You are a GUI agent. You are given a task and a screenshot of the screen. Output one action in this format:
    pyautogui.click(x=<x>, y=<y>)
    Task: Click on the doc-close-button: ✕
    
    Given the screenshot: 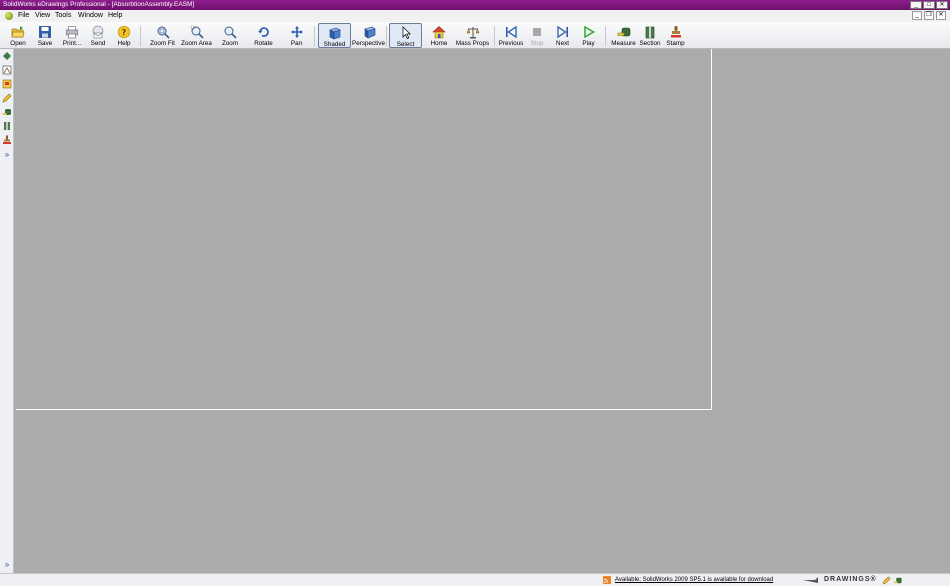 What is the action you would take?
    pyautogui.click(x=941, y=15)
    